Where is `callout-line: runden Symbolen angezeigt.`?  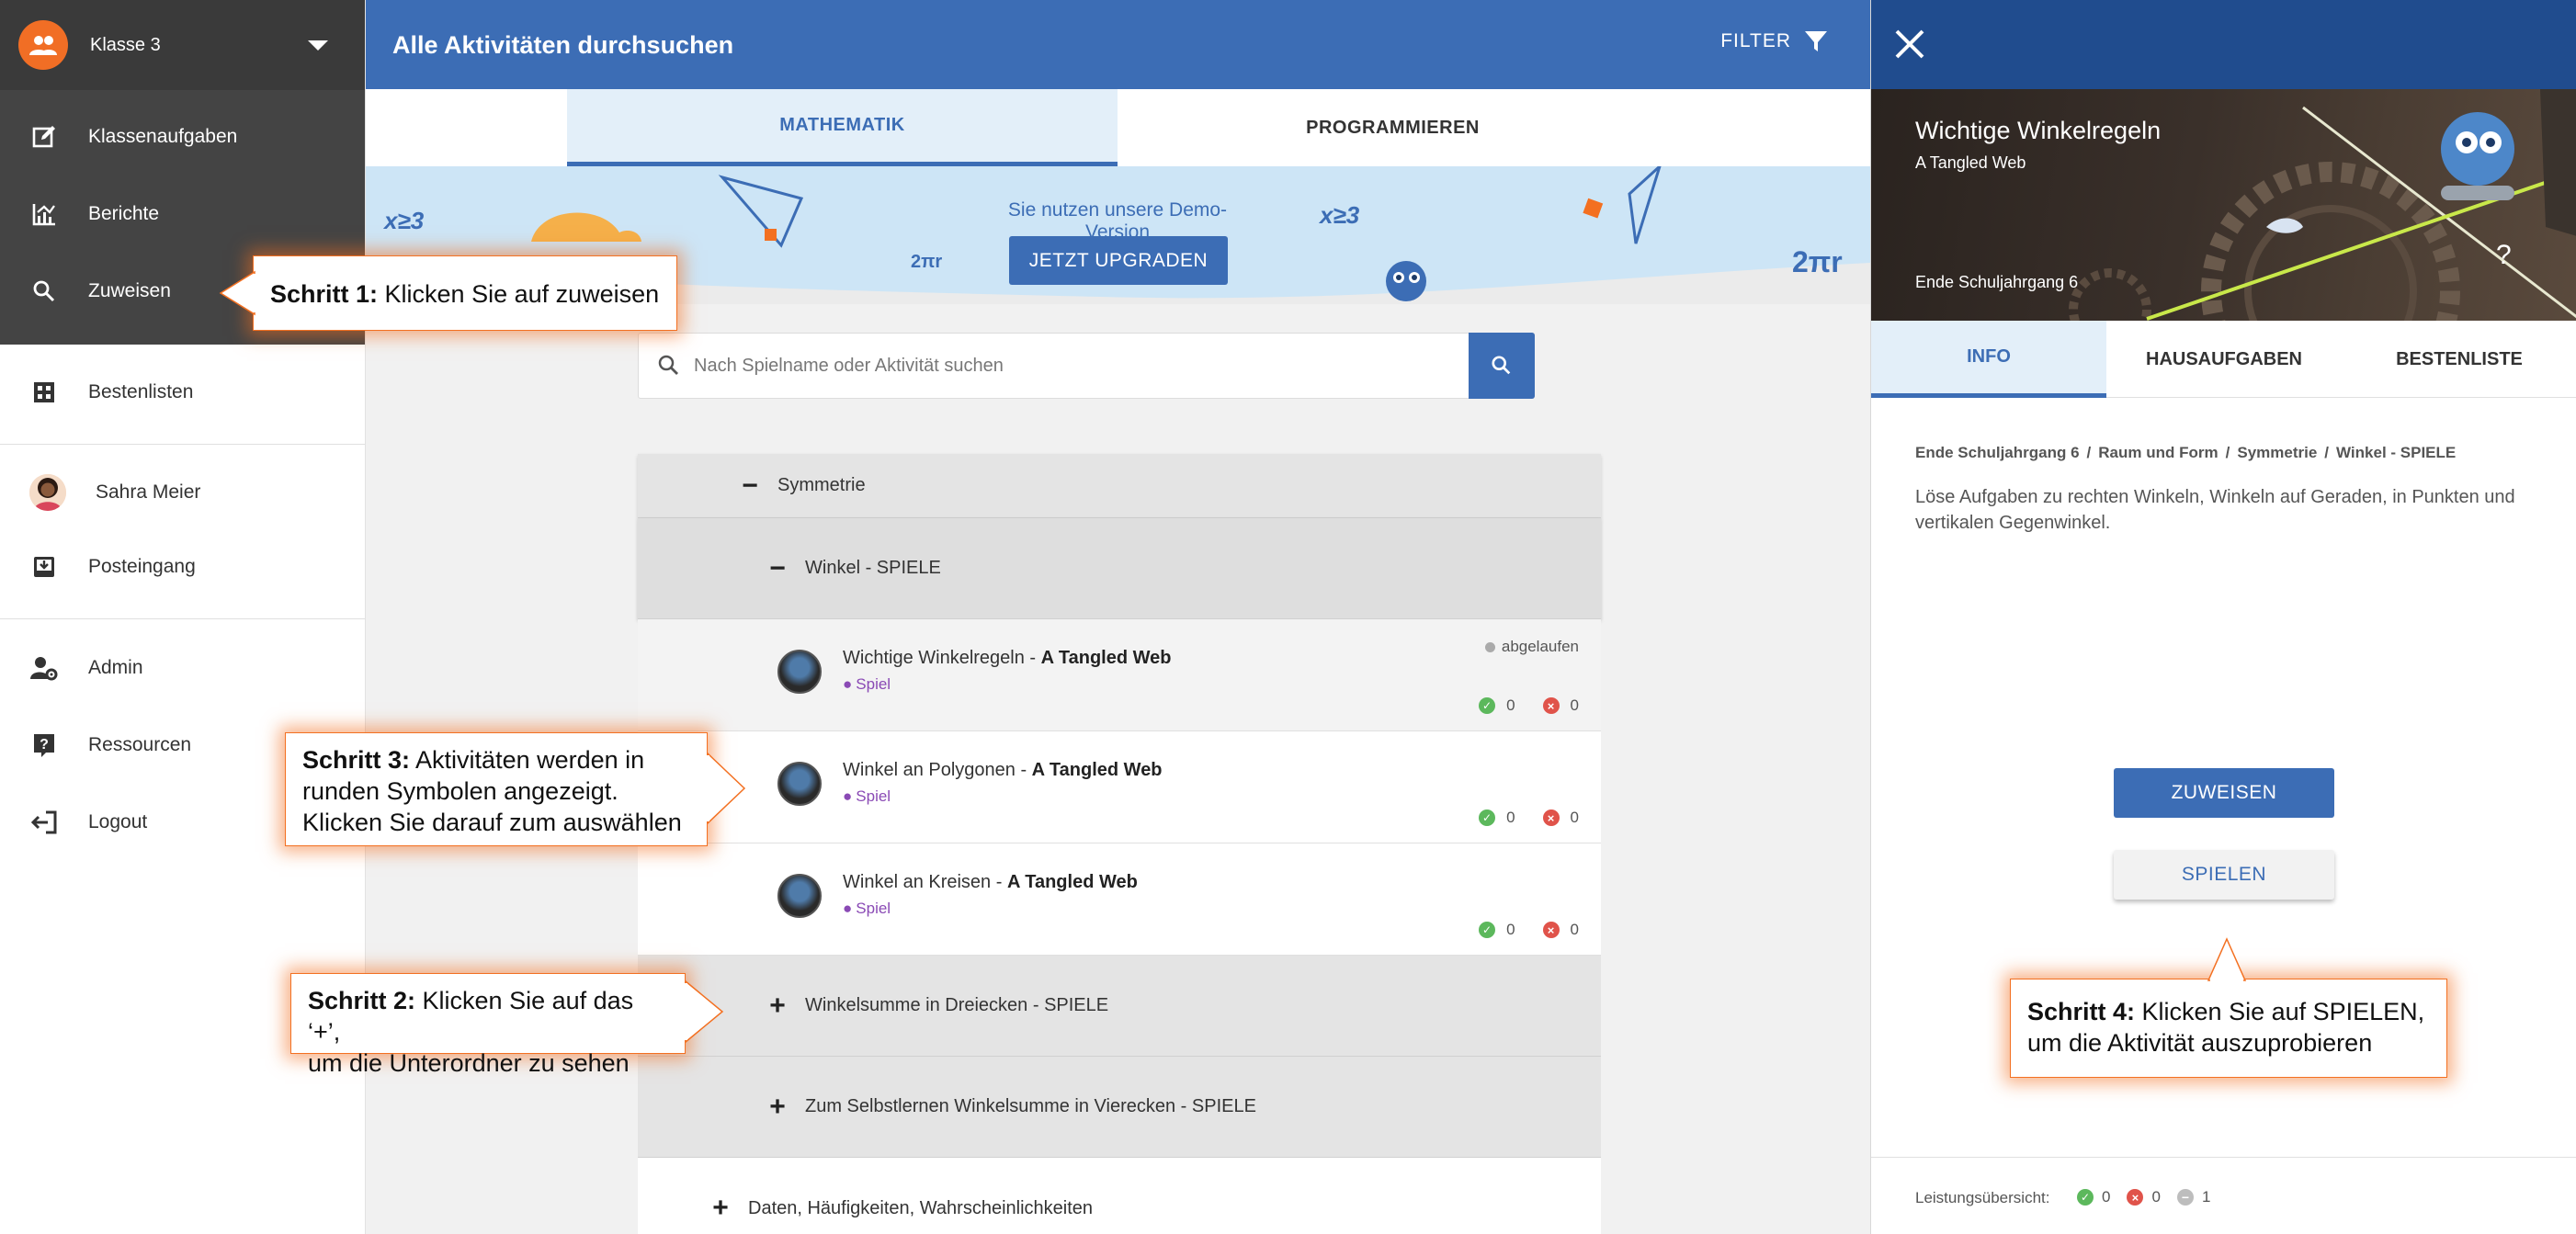 callout-line: runden Symbolen angezeigt. is located at coordinates (460, 791).